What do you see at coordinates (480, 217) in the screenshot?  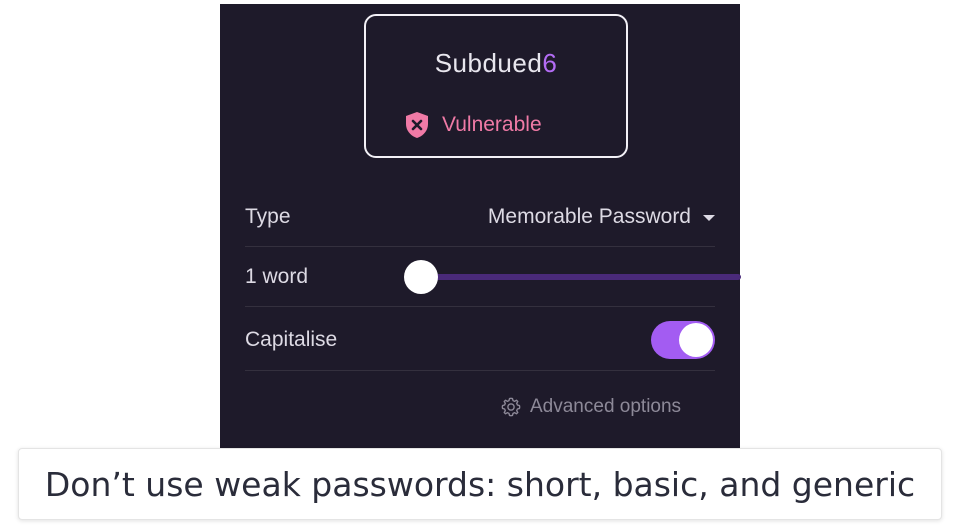 I see `type-row: Type Memorable Password` at bounding box center [480, 217].